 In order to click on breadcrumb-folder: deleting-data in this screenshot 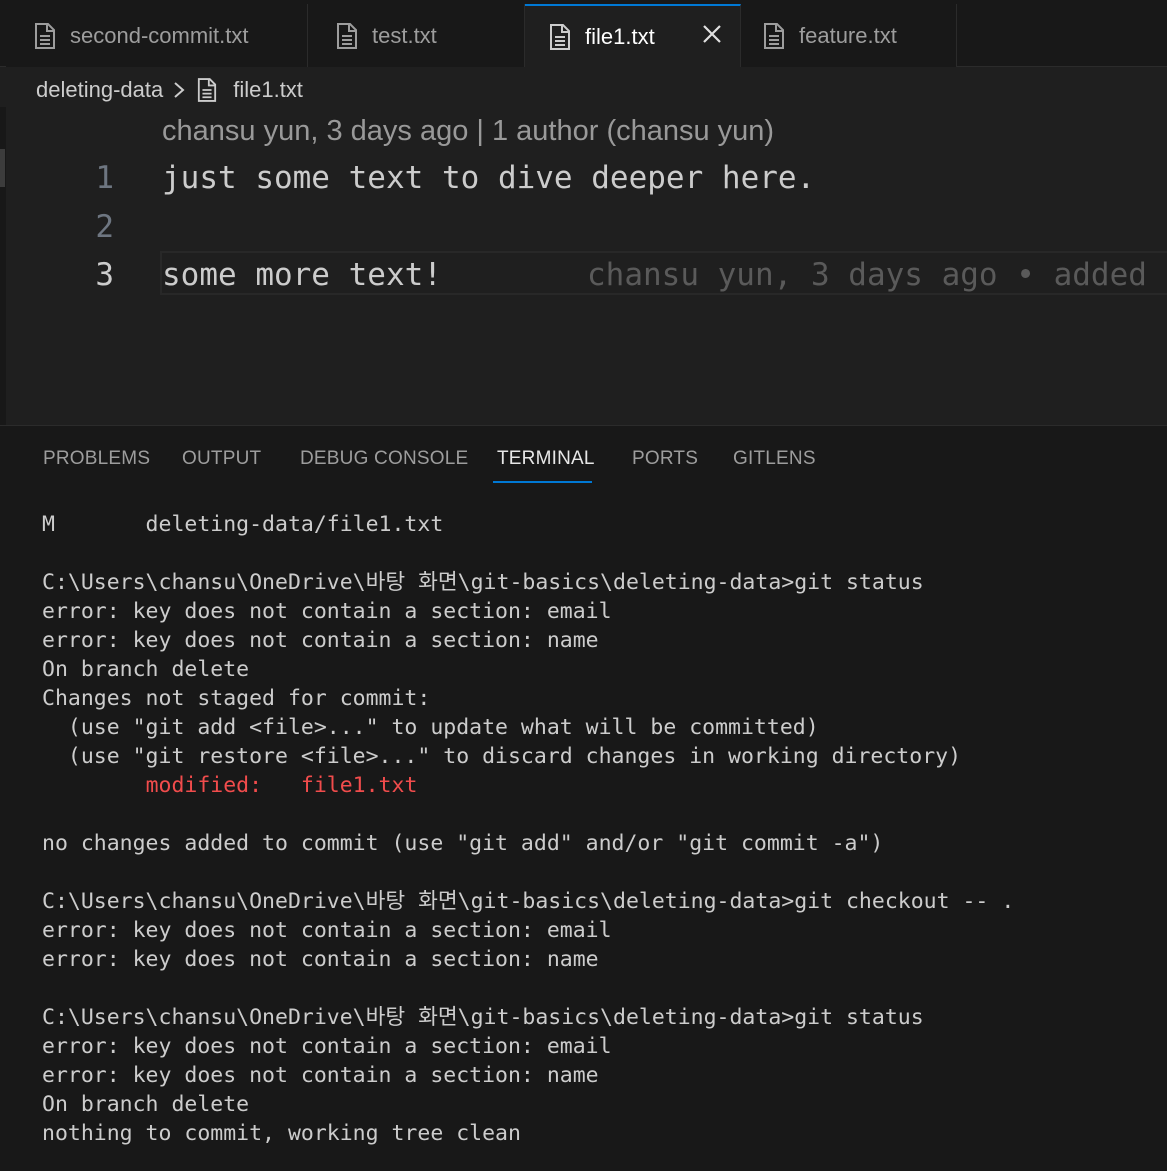, I will do `click(99, 90)`.